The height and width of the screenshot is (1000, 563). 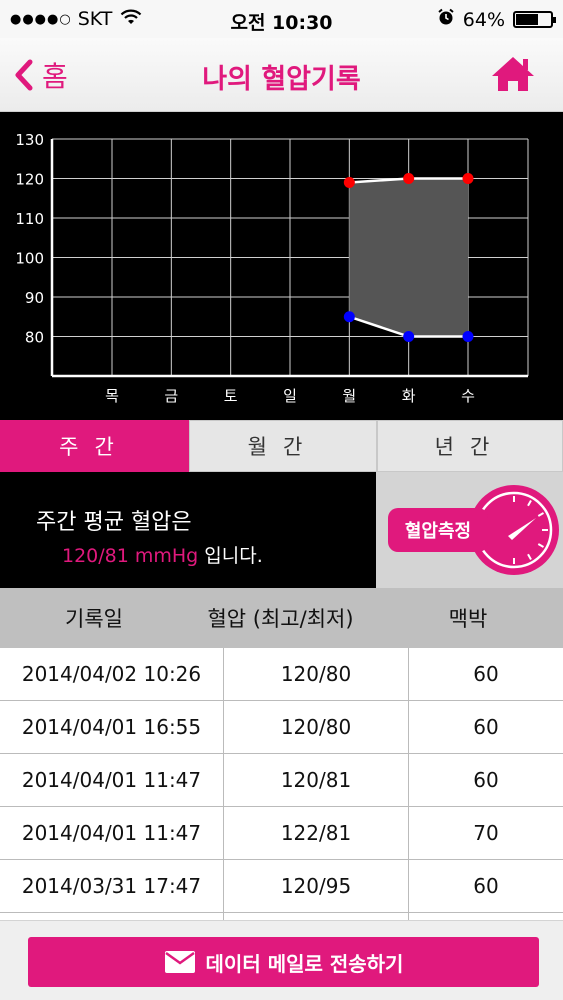 What do you see at coordinates (112, 886) in the screenshot?
I see `record-date: 2014/03/31 17:47` at bounding box center [112, 886].